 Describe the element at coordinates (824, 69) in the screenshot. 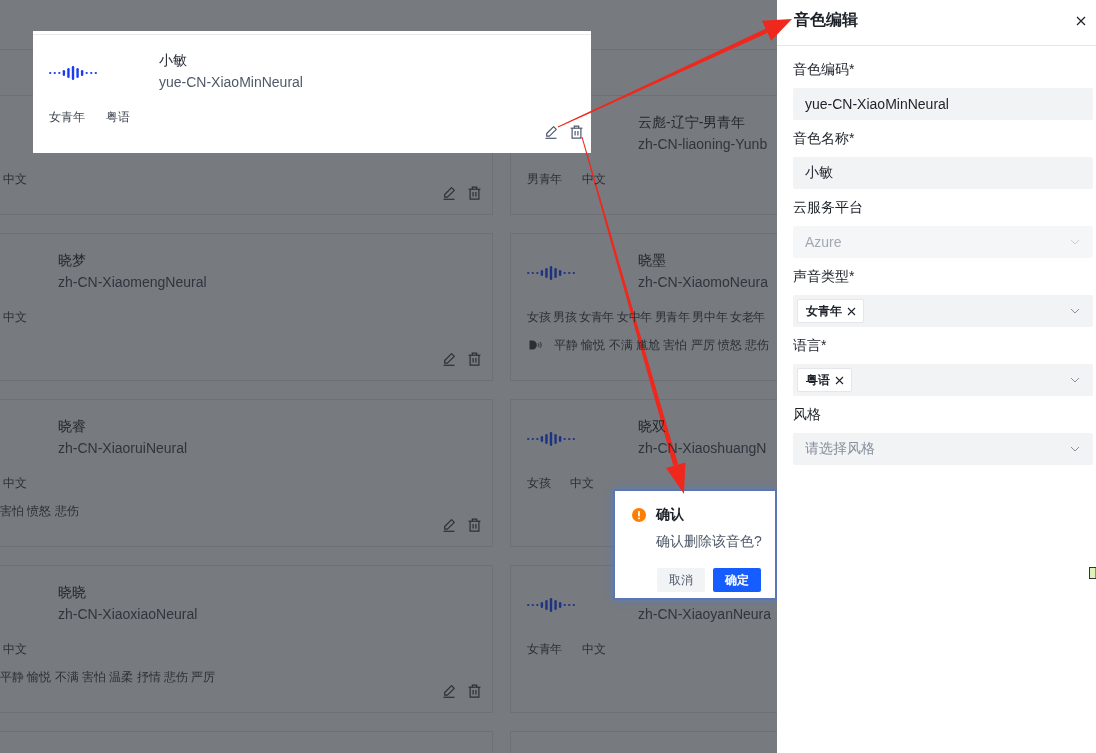

I see `field-label: 音色编码*` at that location.